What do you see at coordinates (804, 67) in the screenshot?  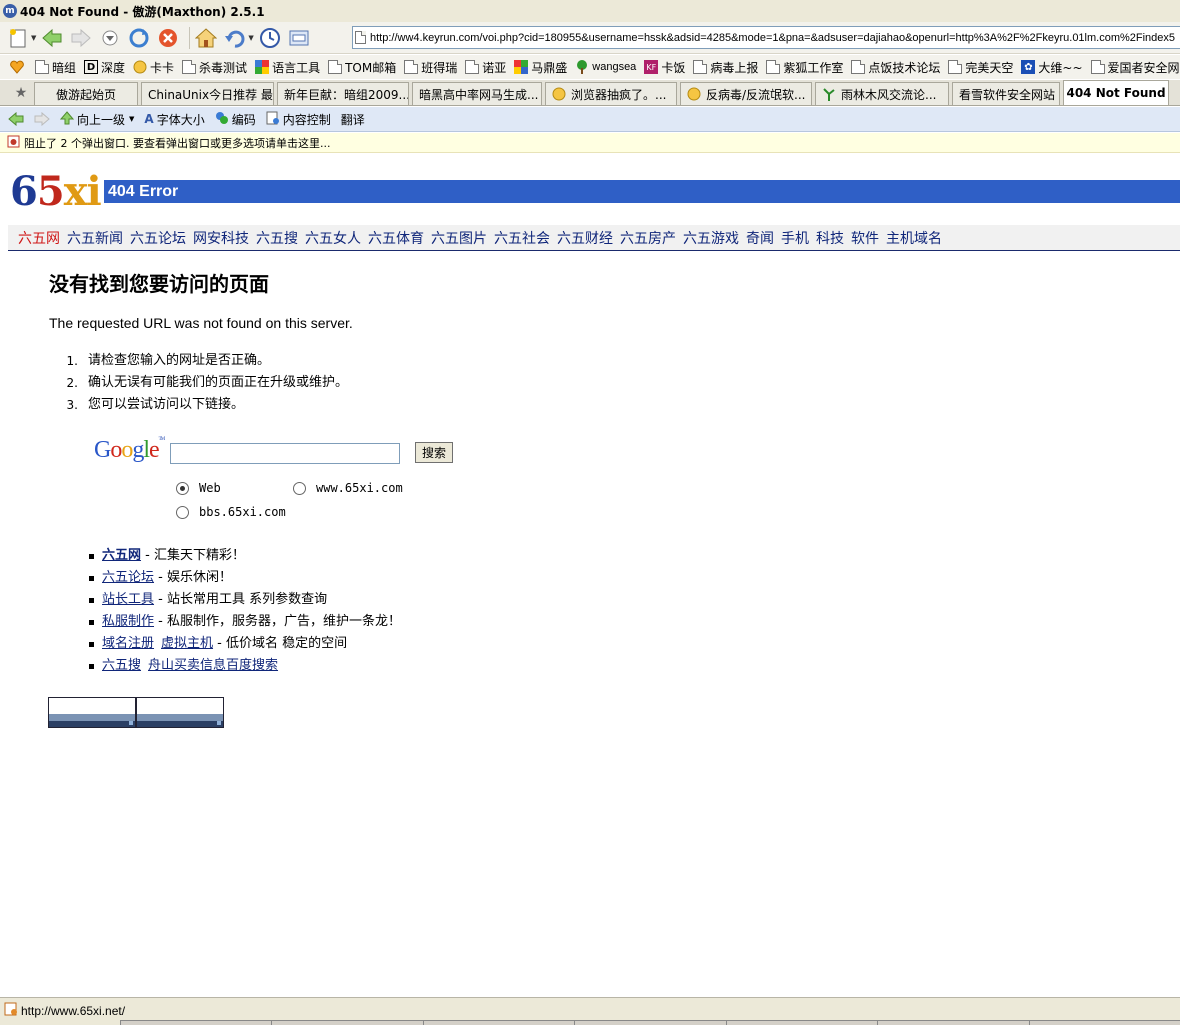 I see `fav-item-zihu: 紫狐工作室` at bounding box center [804, 67].